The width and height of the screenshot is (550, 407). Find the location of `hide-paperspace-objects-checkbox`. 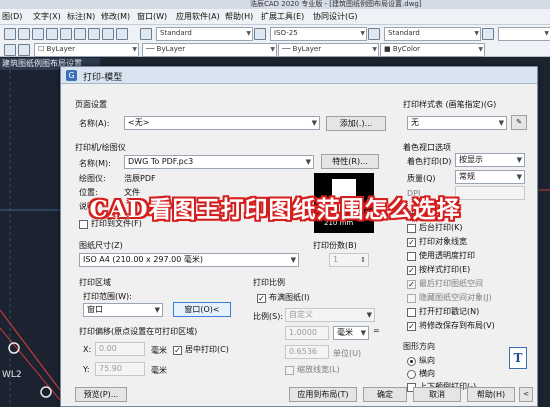

hide-paperspace-objects-checkbox is located at coordinates (411, 298).